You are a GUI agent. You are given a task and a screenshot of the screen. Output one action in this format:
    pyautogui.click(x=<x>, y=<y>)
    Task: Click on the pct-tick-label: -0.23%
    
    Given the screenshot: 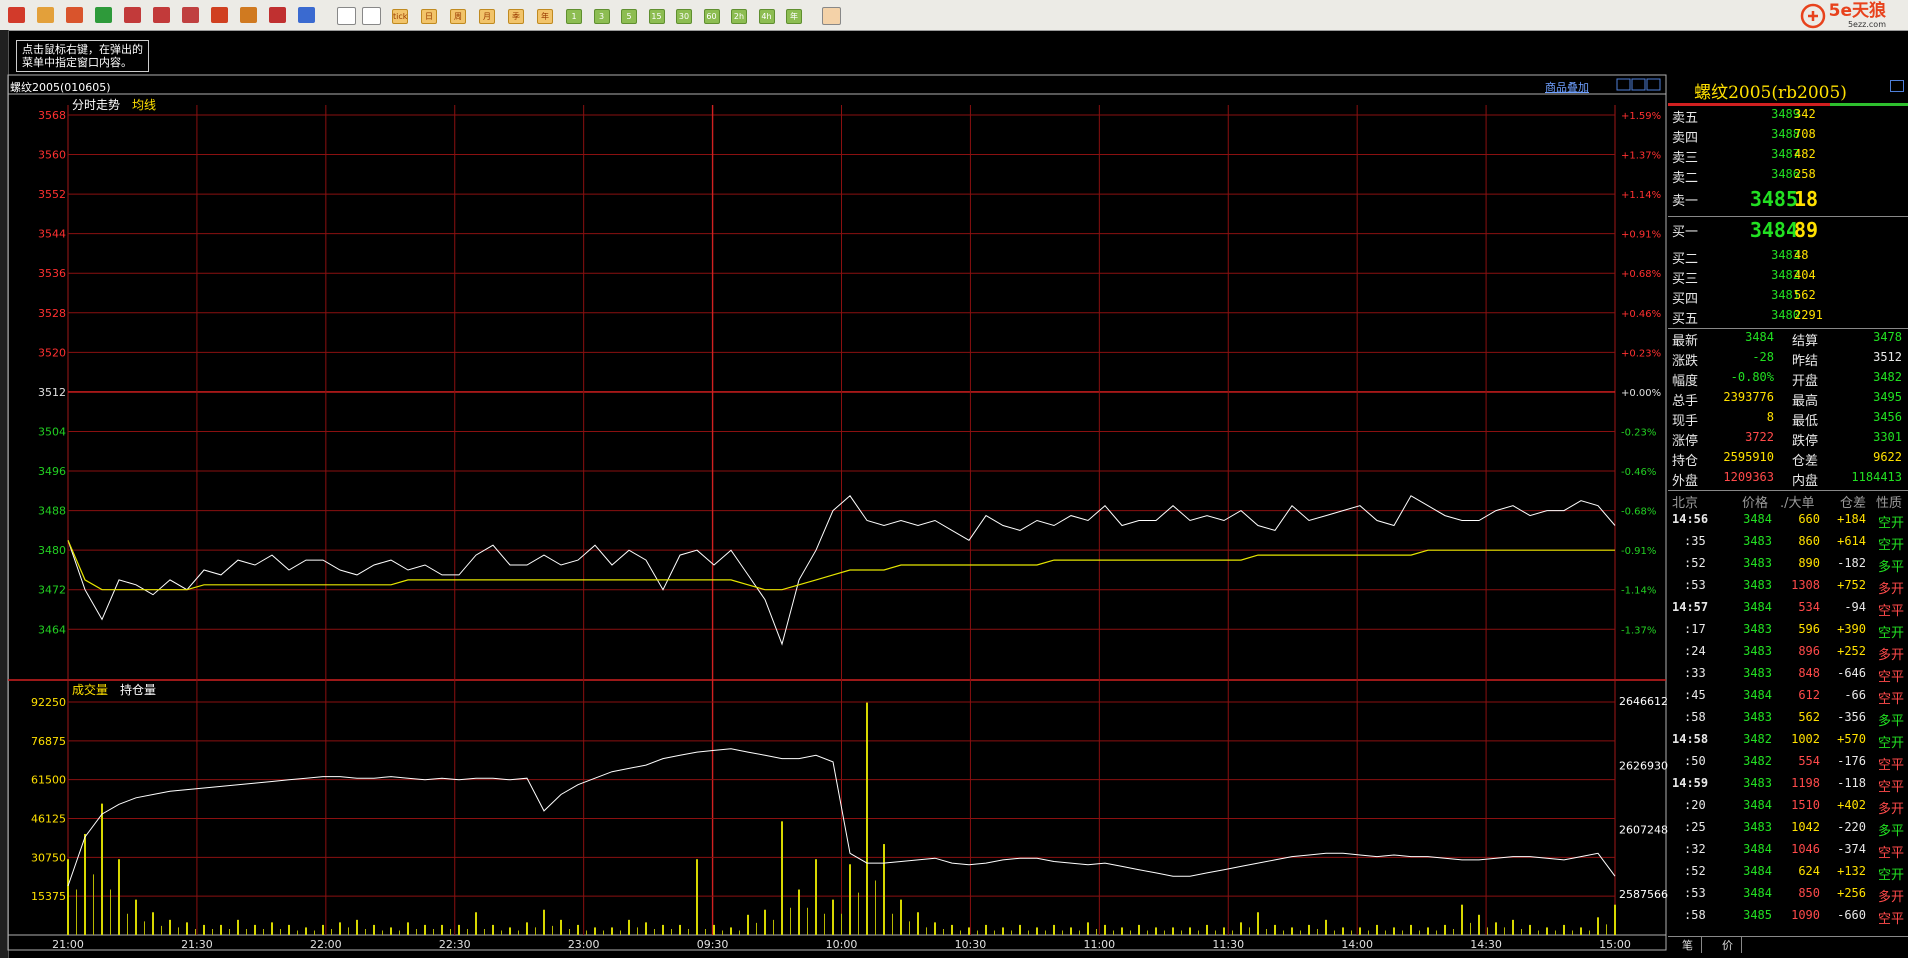 What is the action you would take?
    pyautogui.click(x=1638, y=432)
    